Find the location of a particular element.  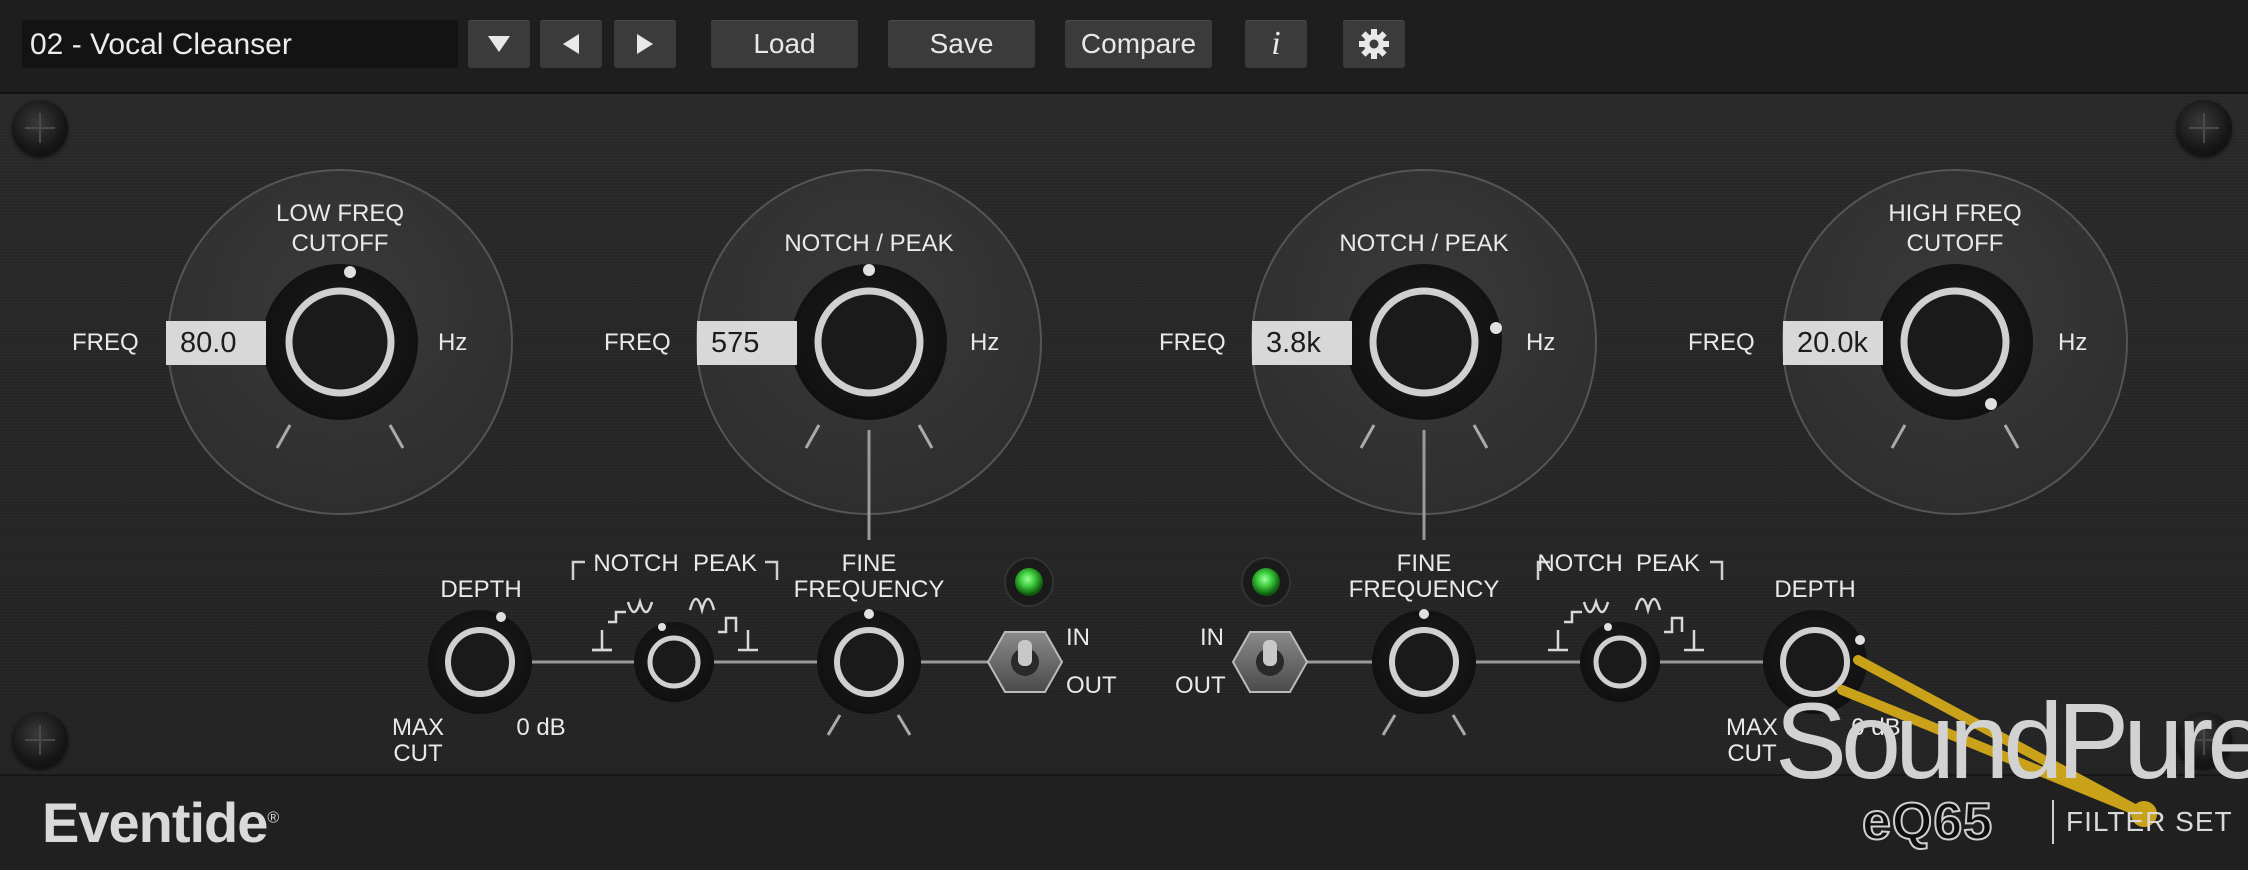

notch1-freq-knob is located at coordinates (869, 342).